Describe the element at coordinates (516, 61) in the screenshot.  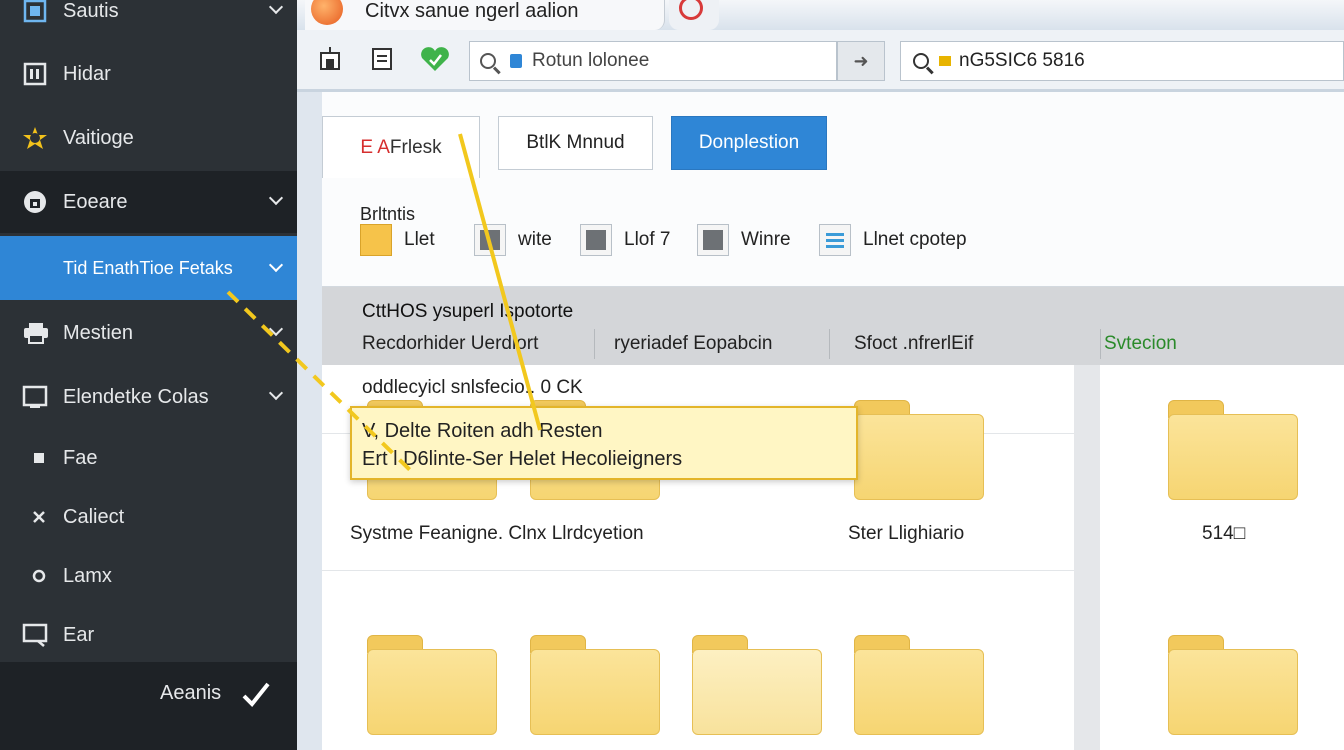
I see `page-icon` at that location.